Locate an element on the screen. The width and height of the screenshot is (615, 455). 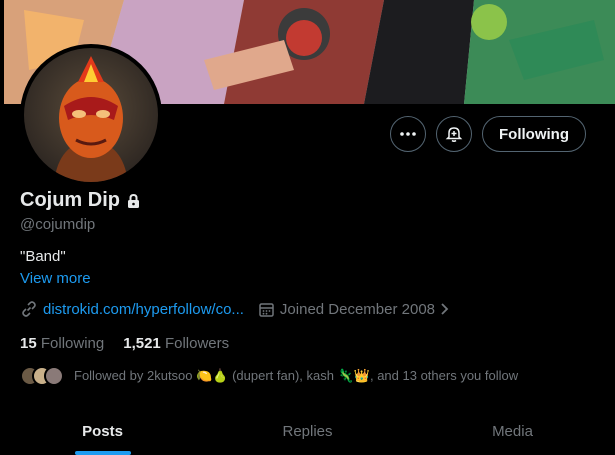
followers-label: Followers is located at coordinates (197, 343).